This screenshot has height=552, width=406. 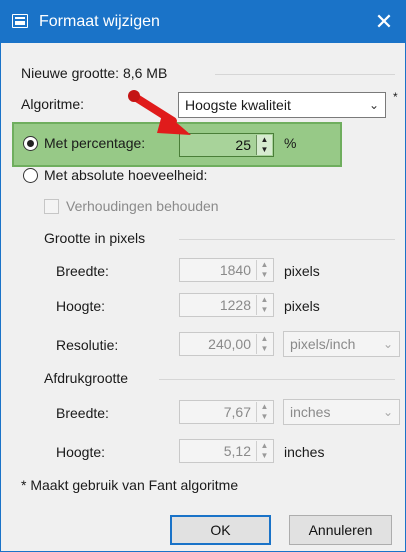 What do you see at coordinates (229, 344) in the screenshot?
I see `resolution-value: 240,00` at bounding box center [229, 344].